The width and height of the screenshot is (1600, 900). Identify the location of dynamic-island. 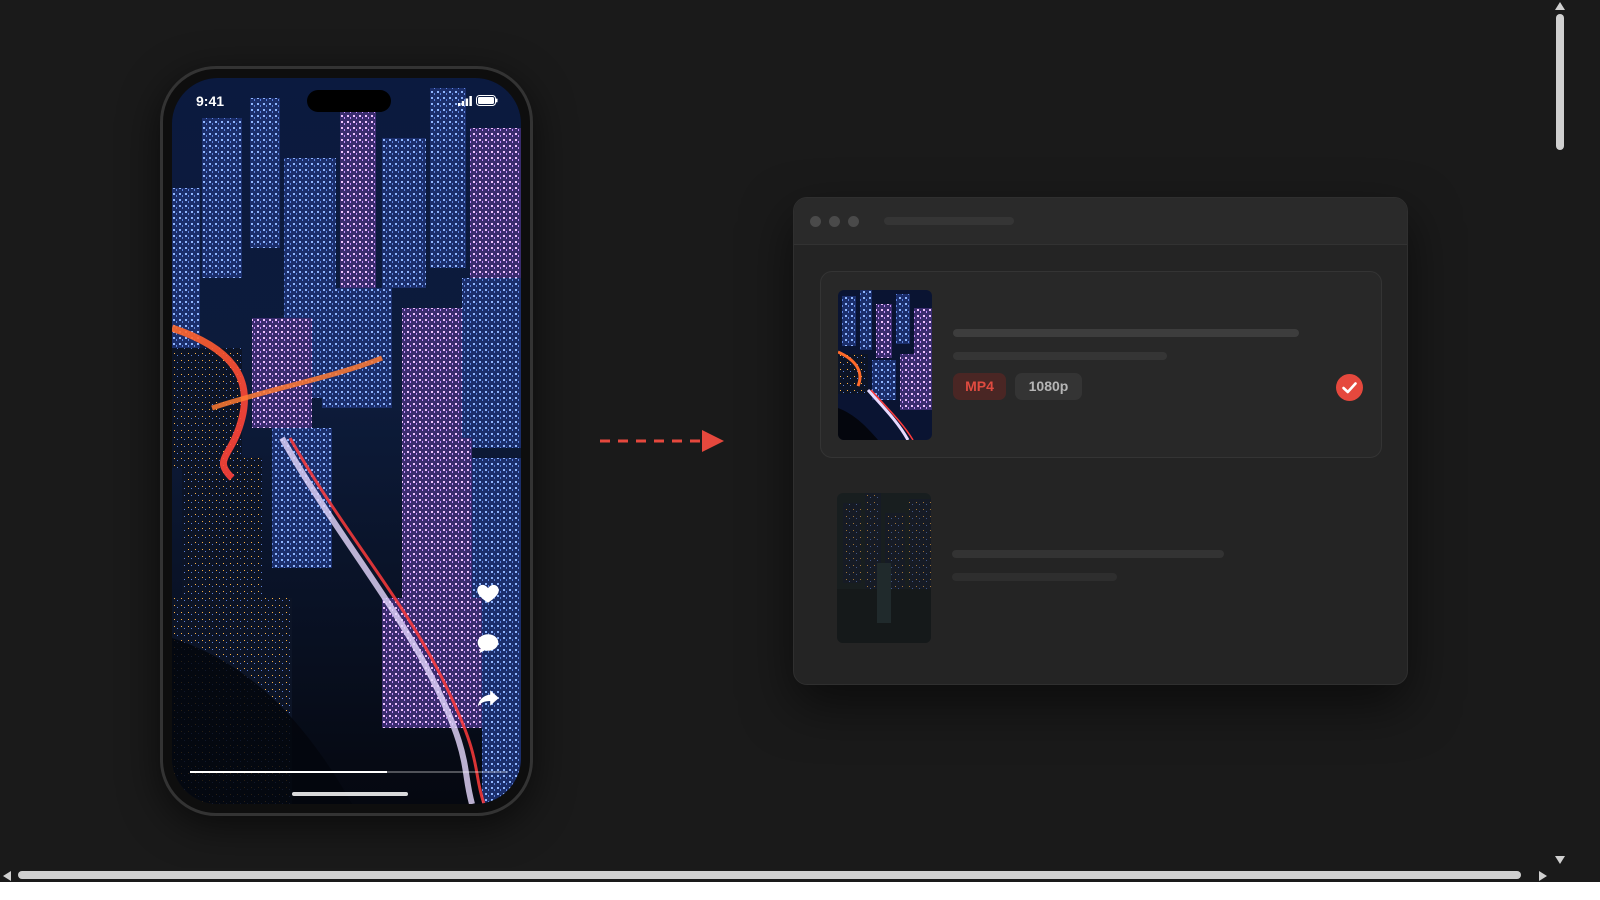
(349, 101).